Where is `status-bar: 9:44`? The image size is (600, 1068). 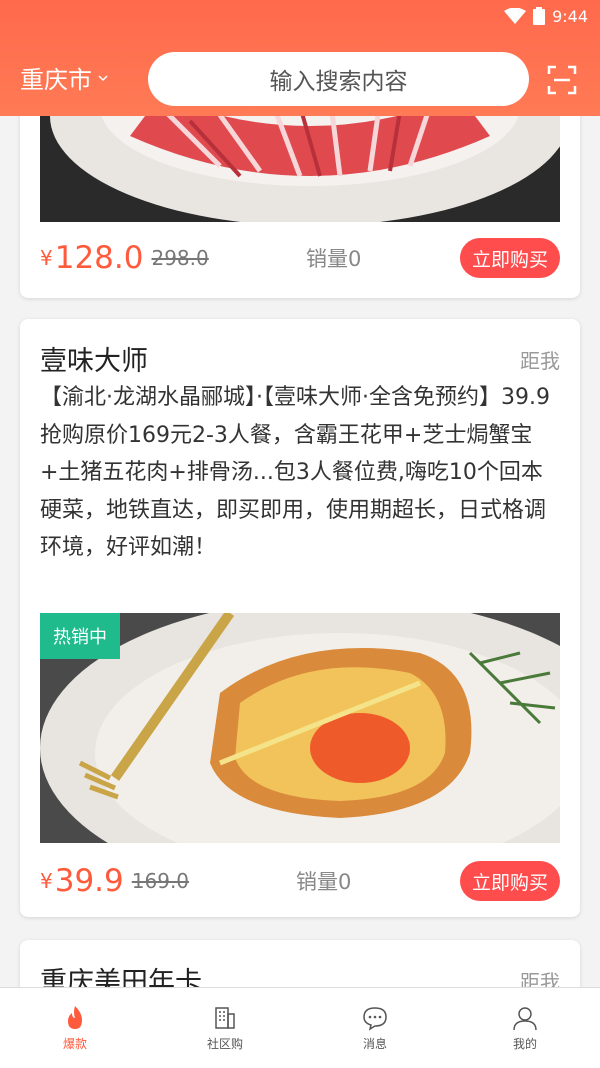 status-bar: 9:44 is located at coordinates (546, 16).